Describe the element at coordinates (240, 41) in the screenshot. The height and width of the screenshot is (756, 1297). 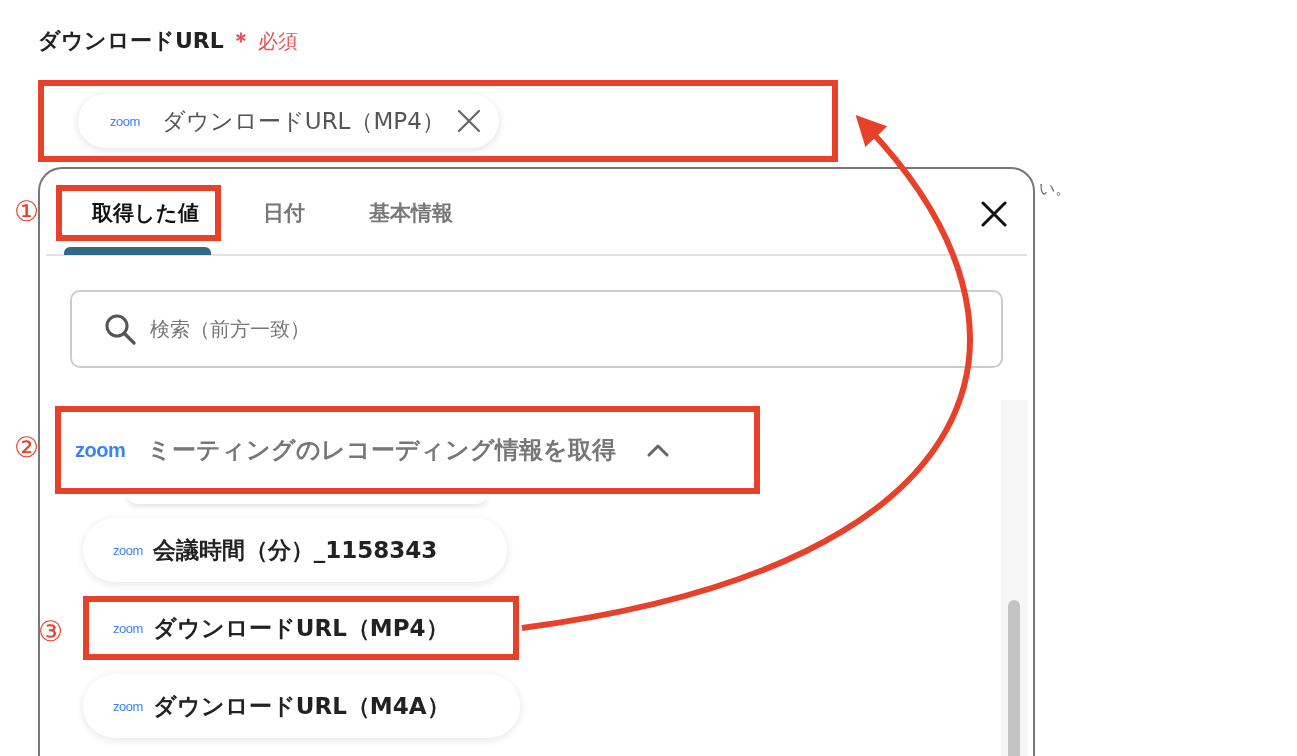
I see `required-mark: ＊` at that location.